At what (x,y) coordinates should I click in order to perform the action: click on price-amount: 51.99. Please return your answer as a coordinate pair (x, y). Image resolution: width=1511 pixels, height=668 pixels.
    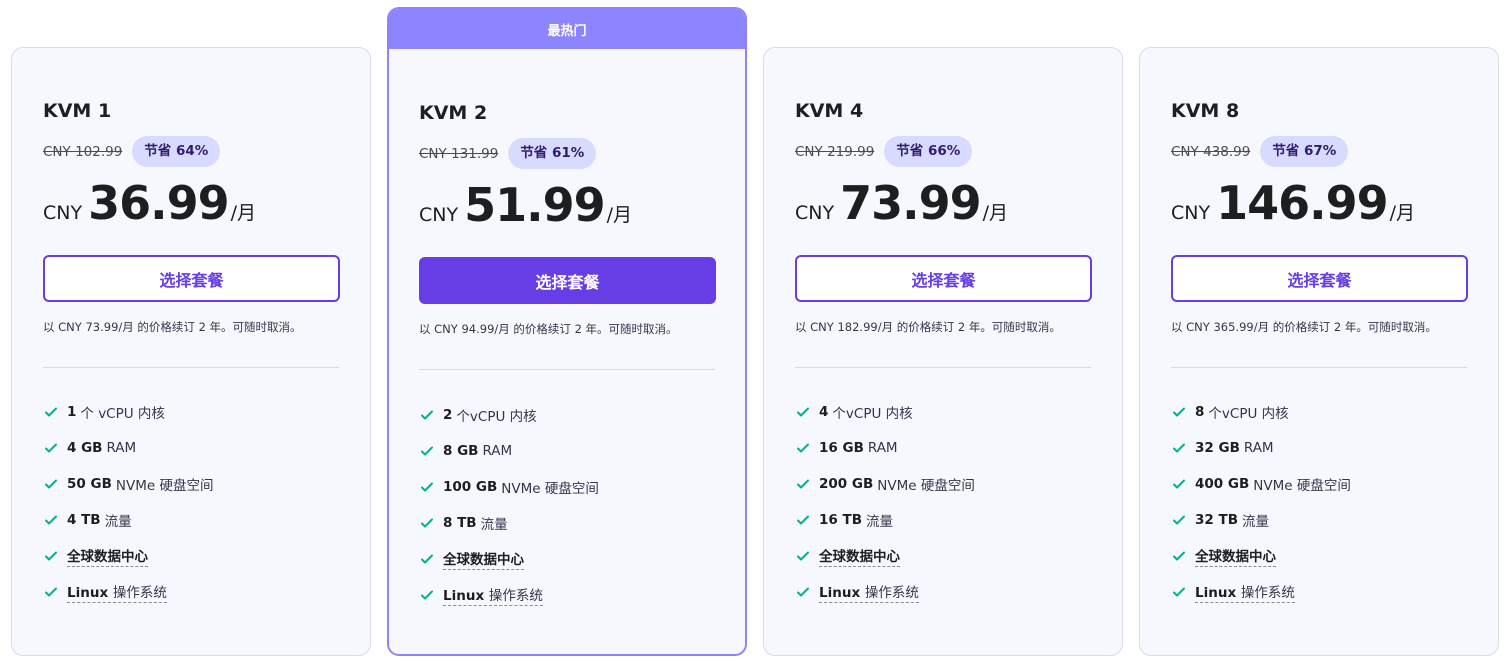
    Looking at the image, I should click on (535, 205).